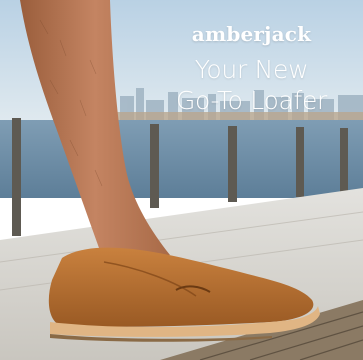 Image resolution: width=363 pixels, height=360 pixels. What do you see at coordinates (251, 34) in the screenshot?
I see `brand-logo: amberjack` at bounding box center [251, 34].